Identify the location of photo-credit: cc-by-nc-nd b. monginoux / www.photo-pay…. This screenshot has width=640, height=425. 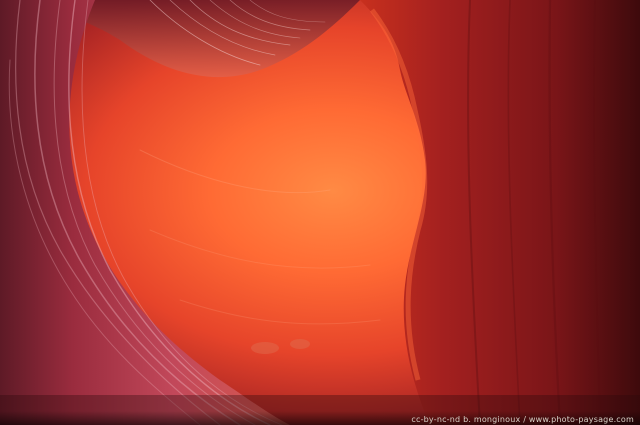
(522, 419).